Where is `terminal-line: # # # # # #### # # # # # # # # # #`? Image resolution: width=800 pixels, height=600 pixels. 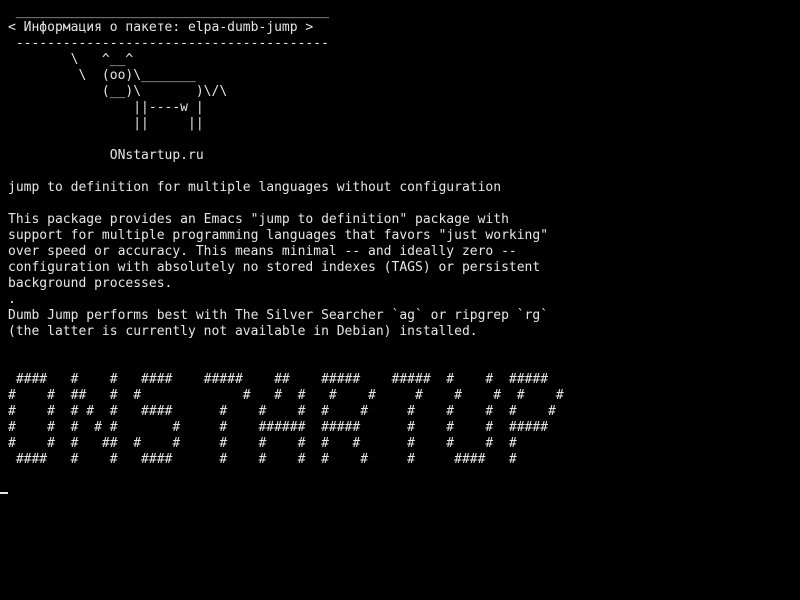 terminal-line: # # # # # #### # # # # # # # # # # is located at coordinates (282, 411).